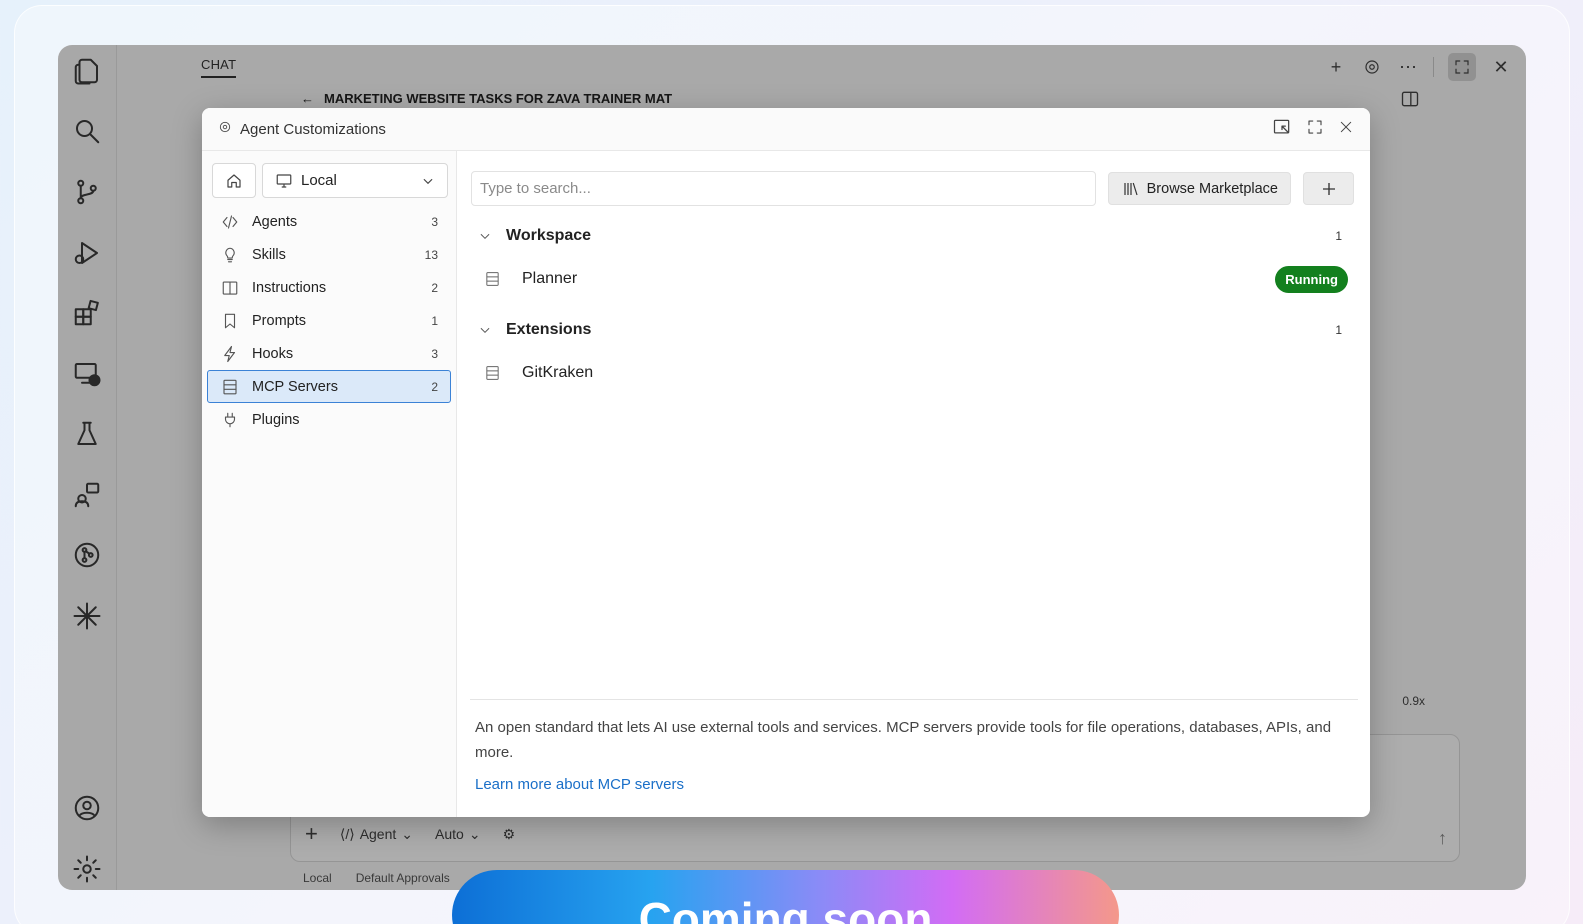 The width and height of the screenshot is (1583, 924). I want to click on sidebar-item-label: MCP Servers, so click(295, 386).